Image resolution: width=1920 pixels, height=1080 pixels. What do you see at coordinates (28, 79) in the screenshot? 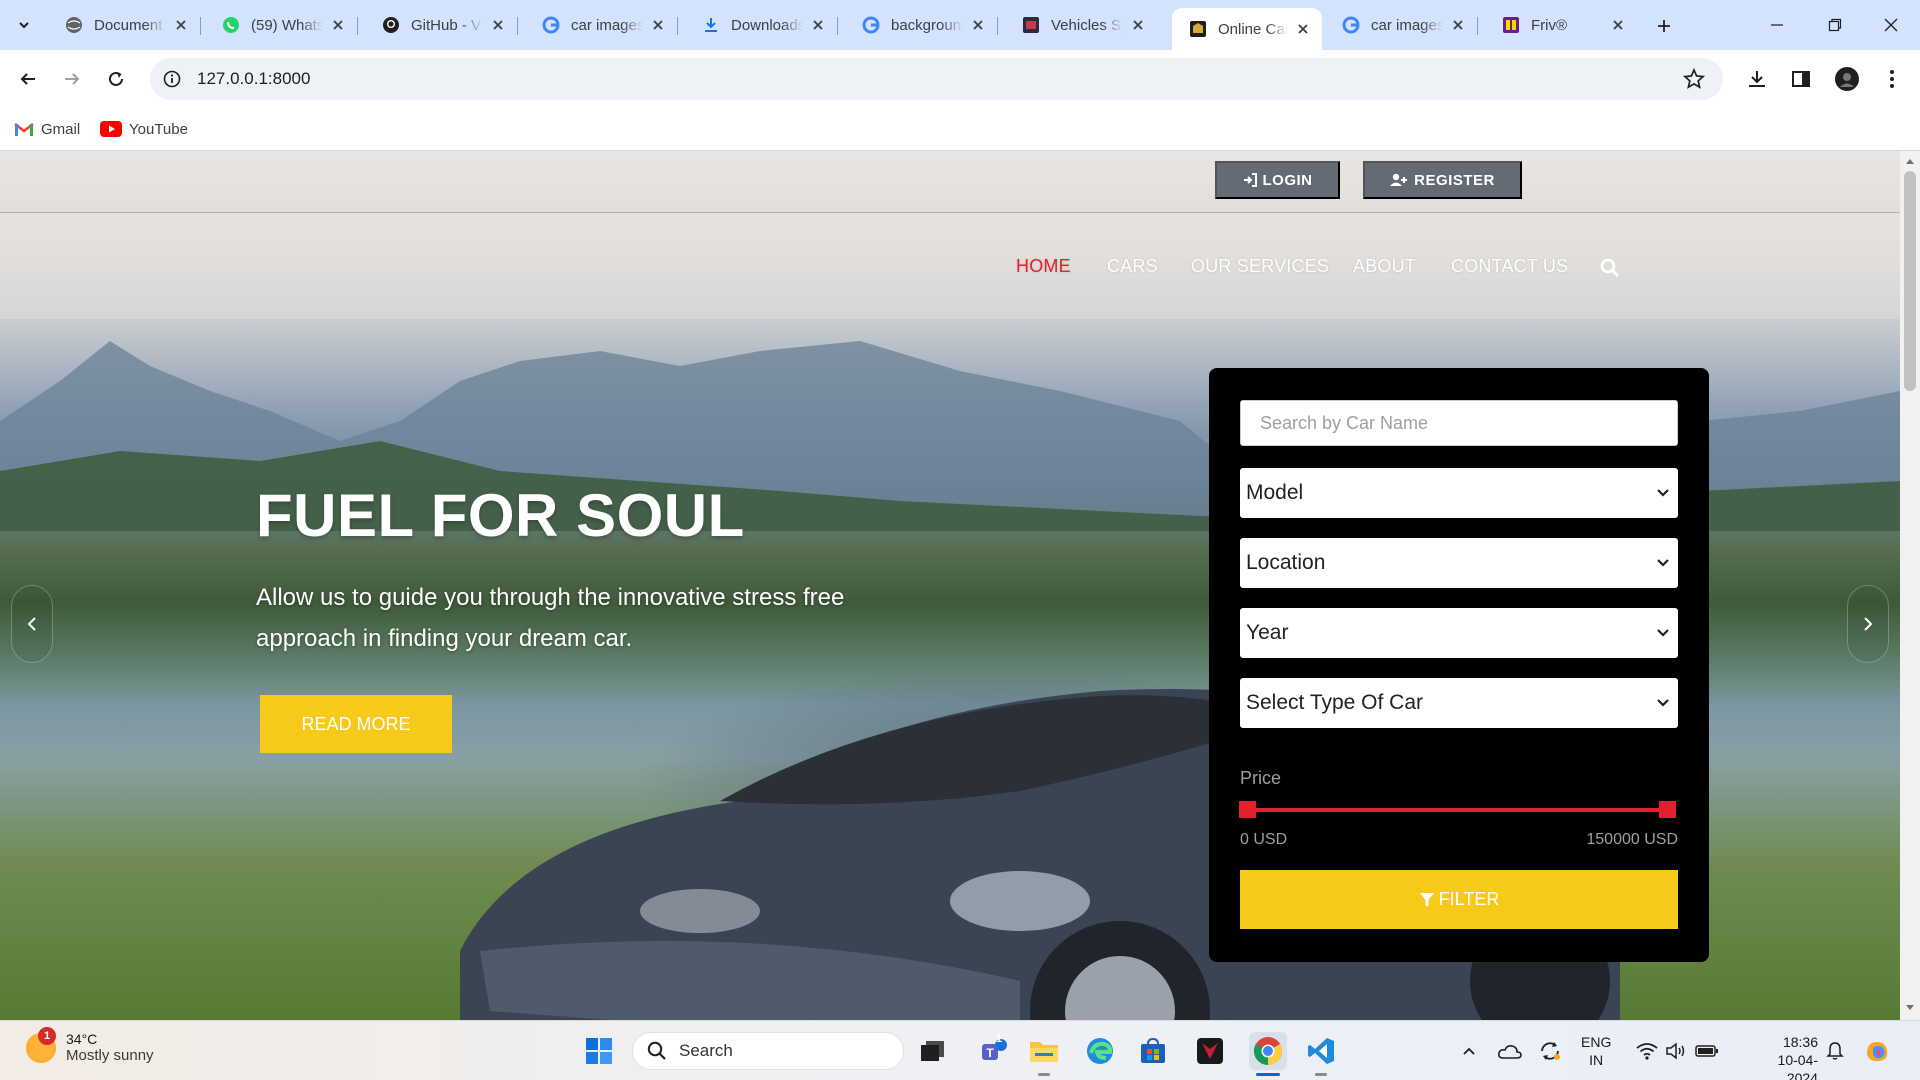
I see `back-button` at bounding box center [28, 79].